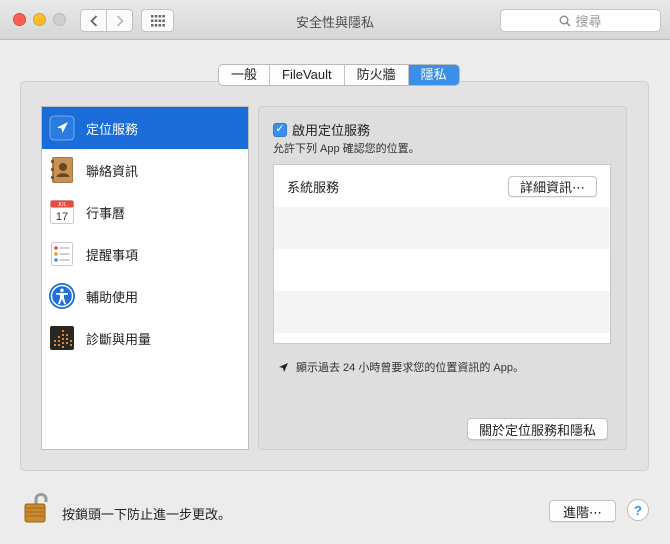 The image size is (670, 544). Describe the element at coordinates (62, 254) in the screenshot. I see `reminders-icon` at that location.